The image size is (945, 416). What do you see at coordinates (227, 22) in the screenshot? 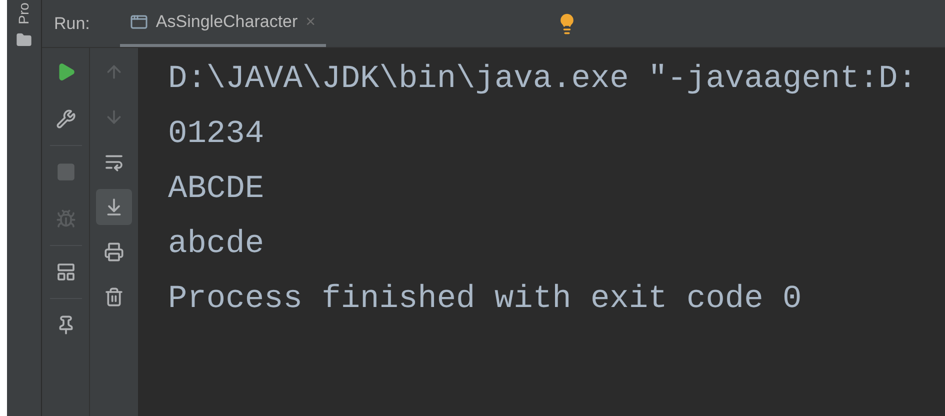
I see `tab-label: AsSingleCharacter` at bounding box center [227, 22].